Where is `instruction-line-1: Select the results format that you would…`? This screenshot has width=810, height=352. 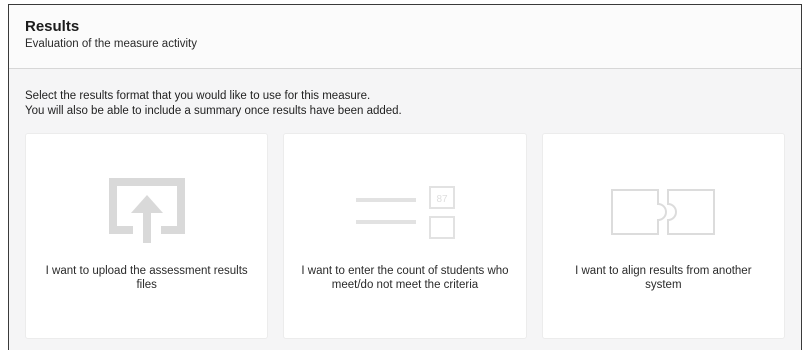
instruction-line-1: Select the results format that you would… is located at coordinates (198, 96).